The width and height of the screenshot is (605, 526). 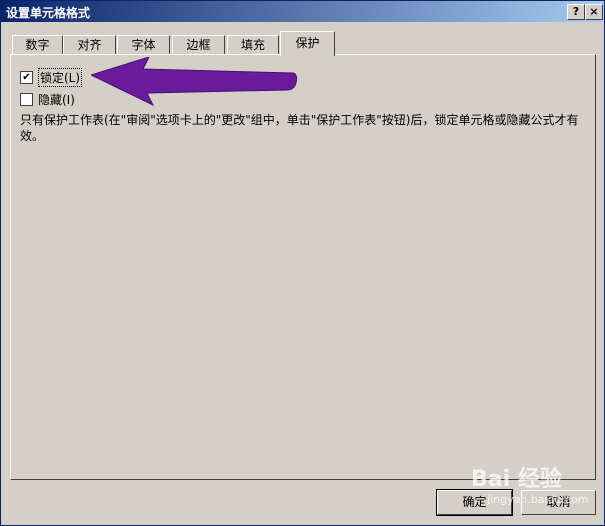 I want to click on watermark-logo: Bai 经验 jingyan.baidu.com, so click(x=530, y=483).